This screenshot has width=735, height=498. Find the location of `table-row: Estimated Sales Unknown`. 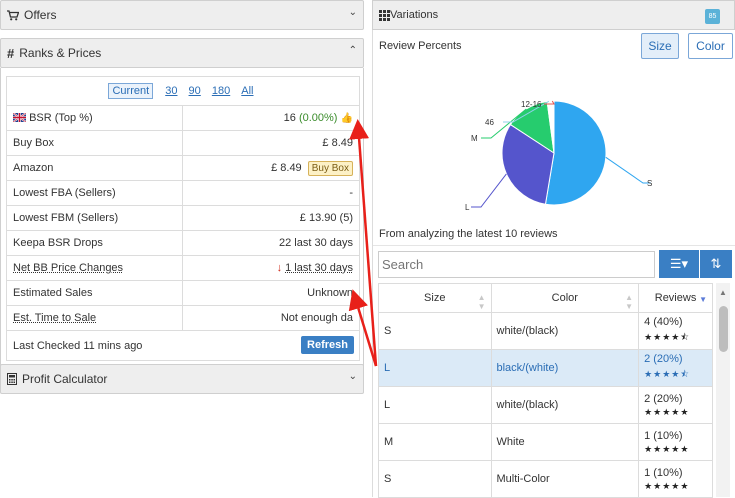

table-row: Estimated Sales Unknown is located at coordinates (183, 293).